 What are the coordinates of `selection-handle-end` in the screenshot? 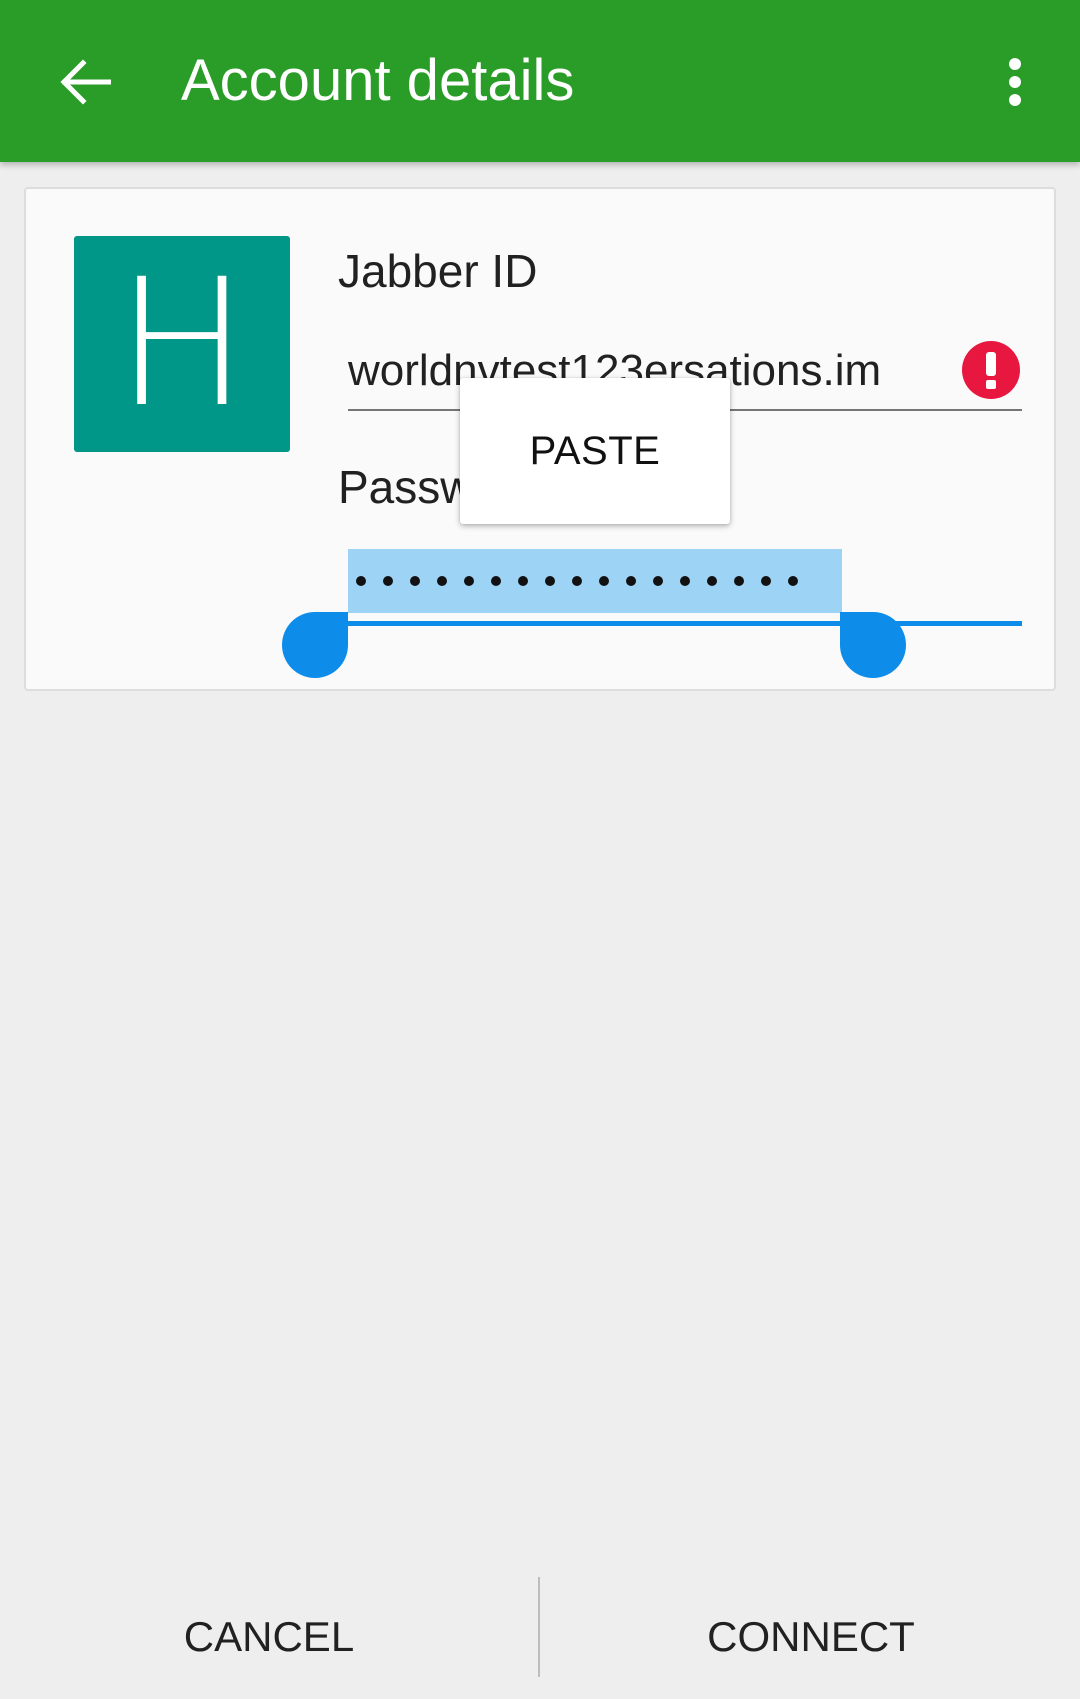 It's located at (873, 645).